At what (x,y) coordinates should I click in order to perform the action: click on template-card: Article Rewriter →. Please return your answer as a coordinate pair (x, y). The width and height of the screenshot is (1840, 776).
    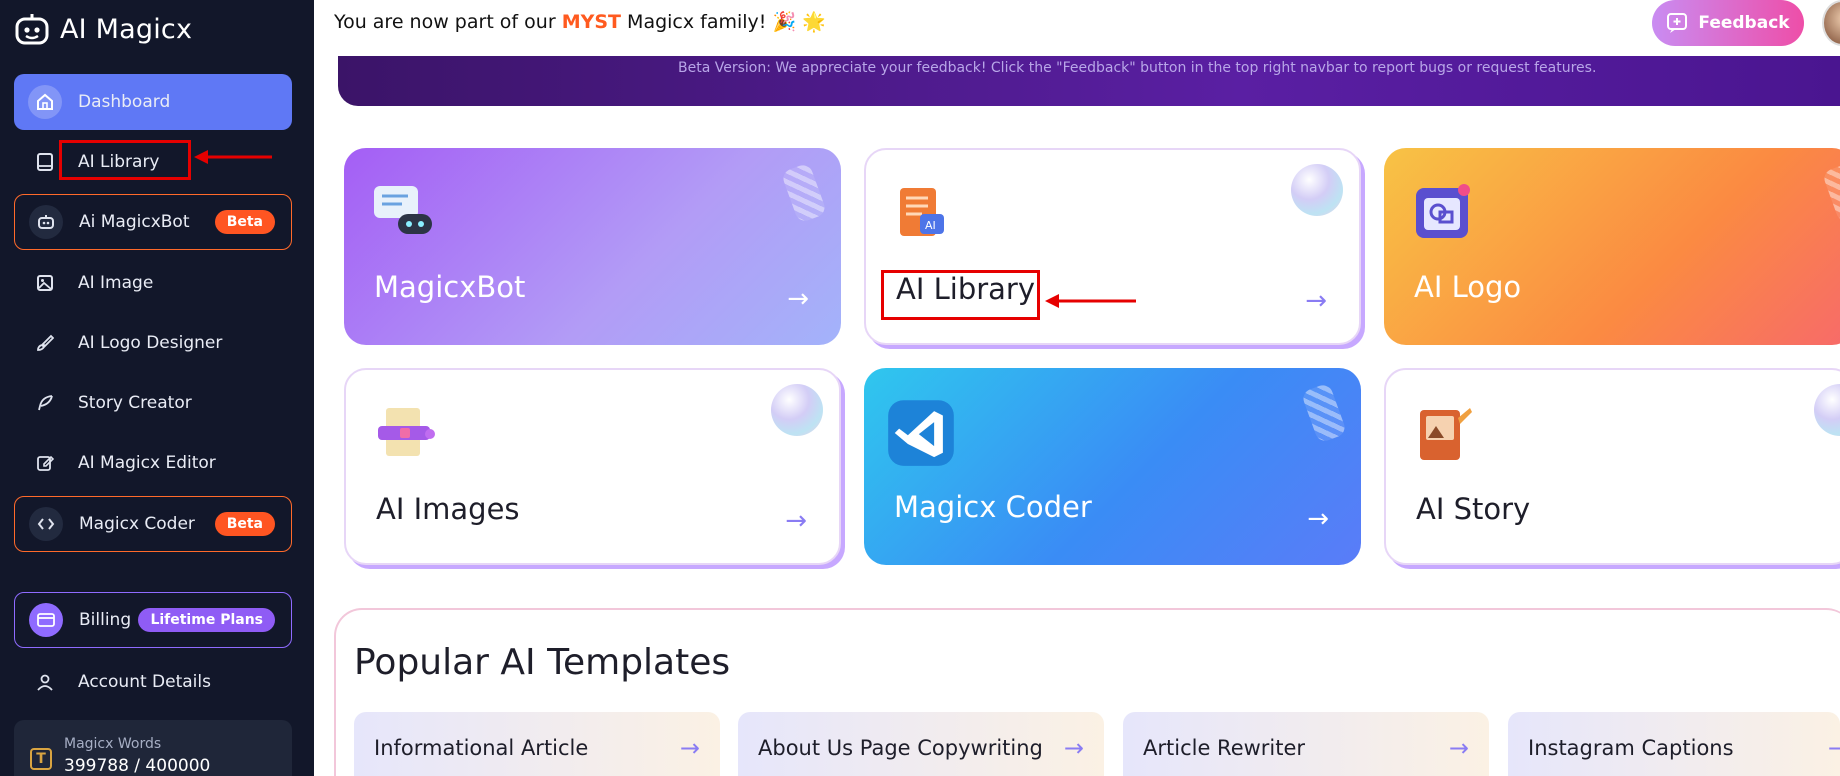
    Looking at the image, I should click on (1306, 744).